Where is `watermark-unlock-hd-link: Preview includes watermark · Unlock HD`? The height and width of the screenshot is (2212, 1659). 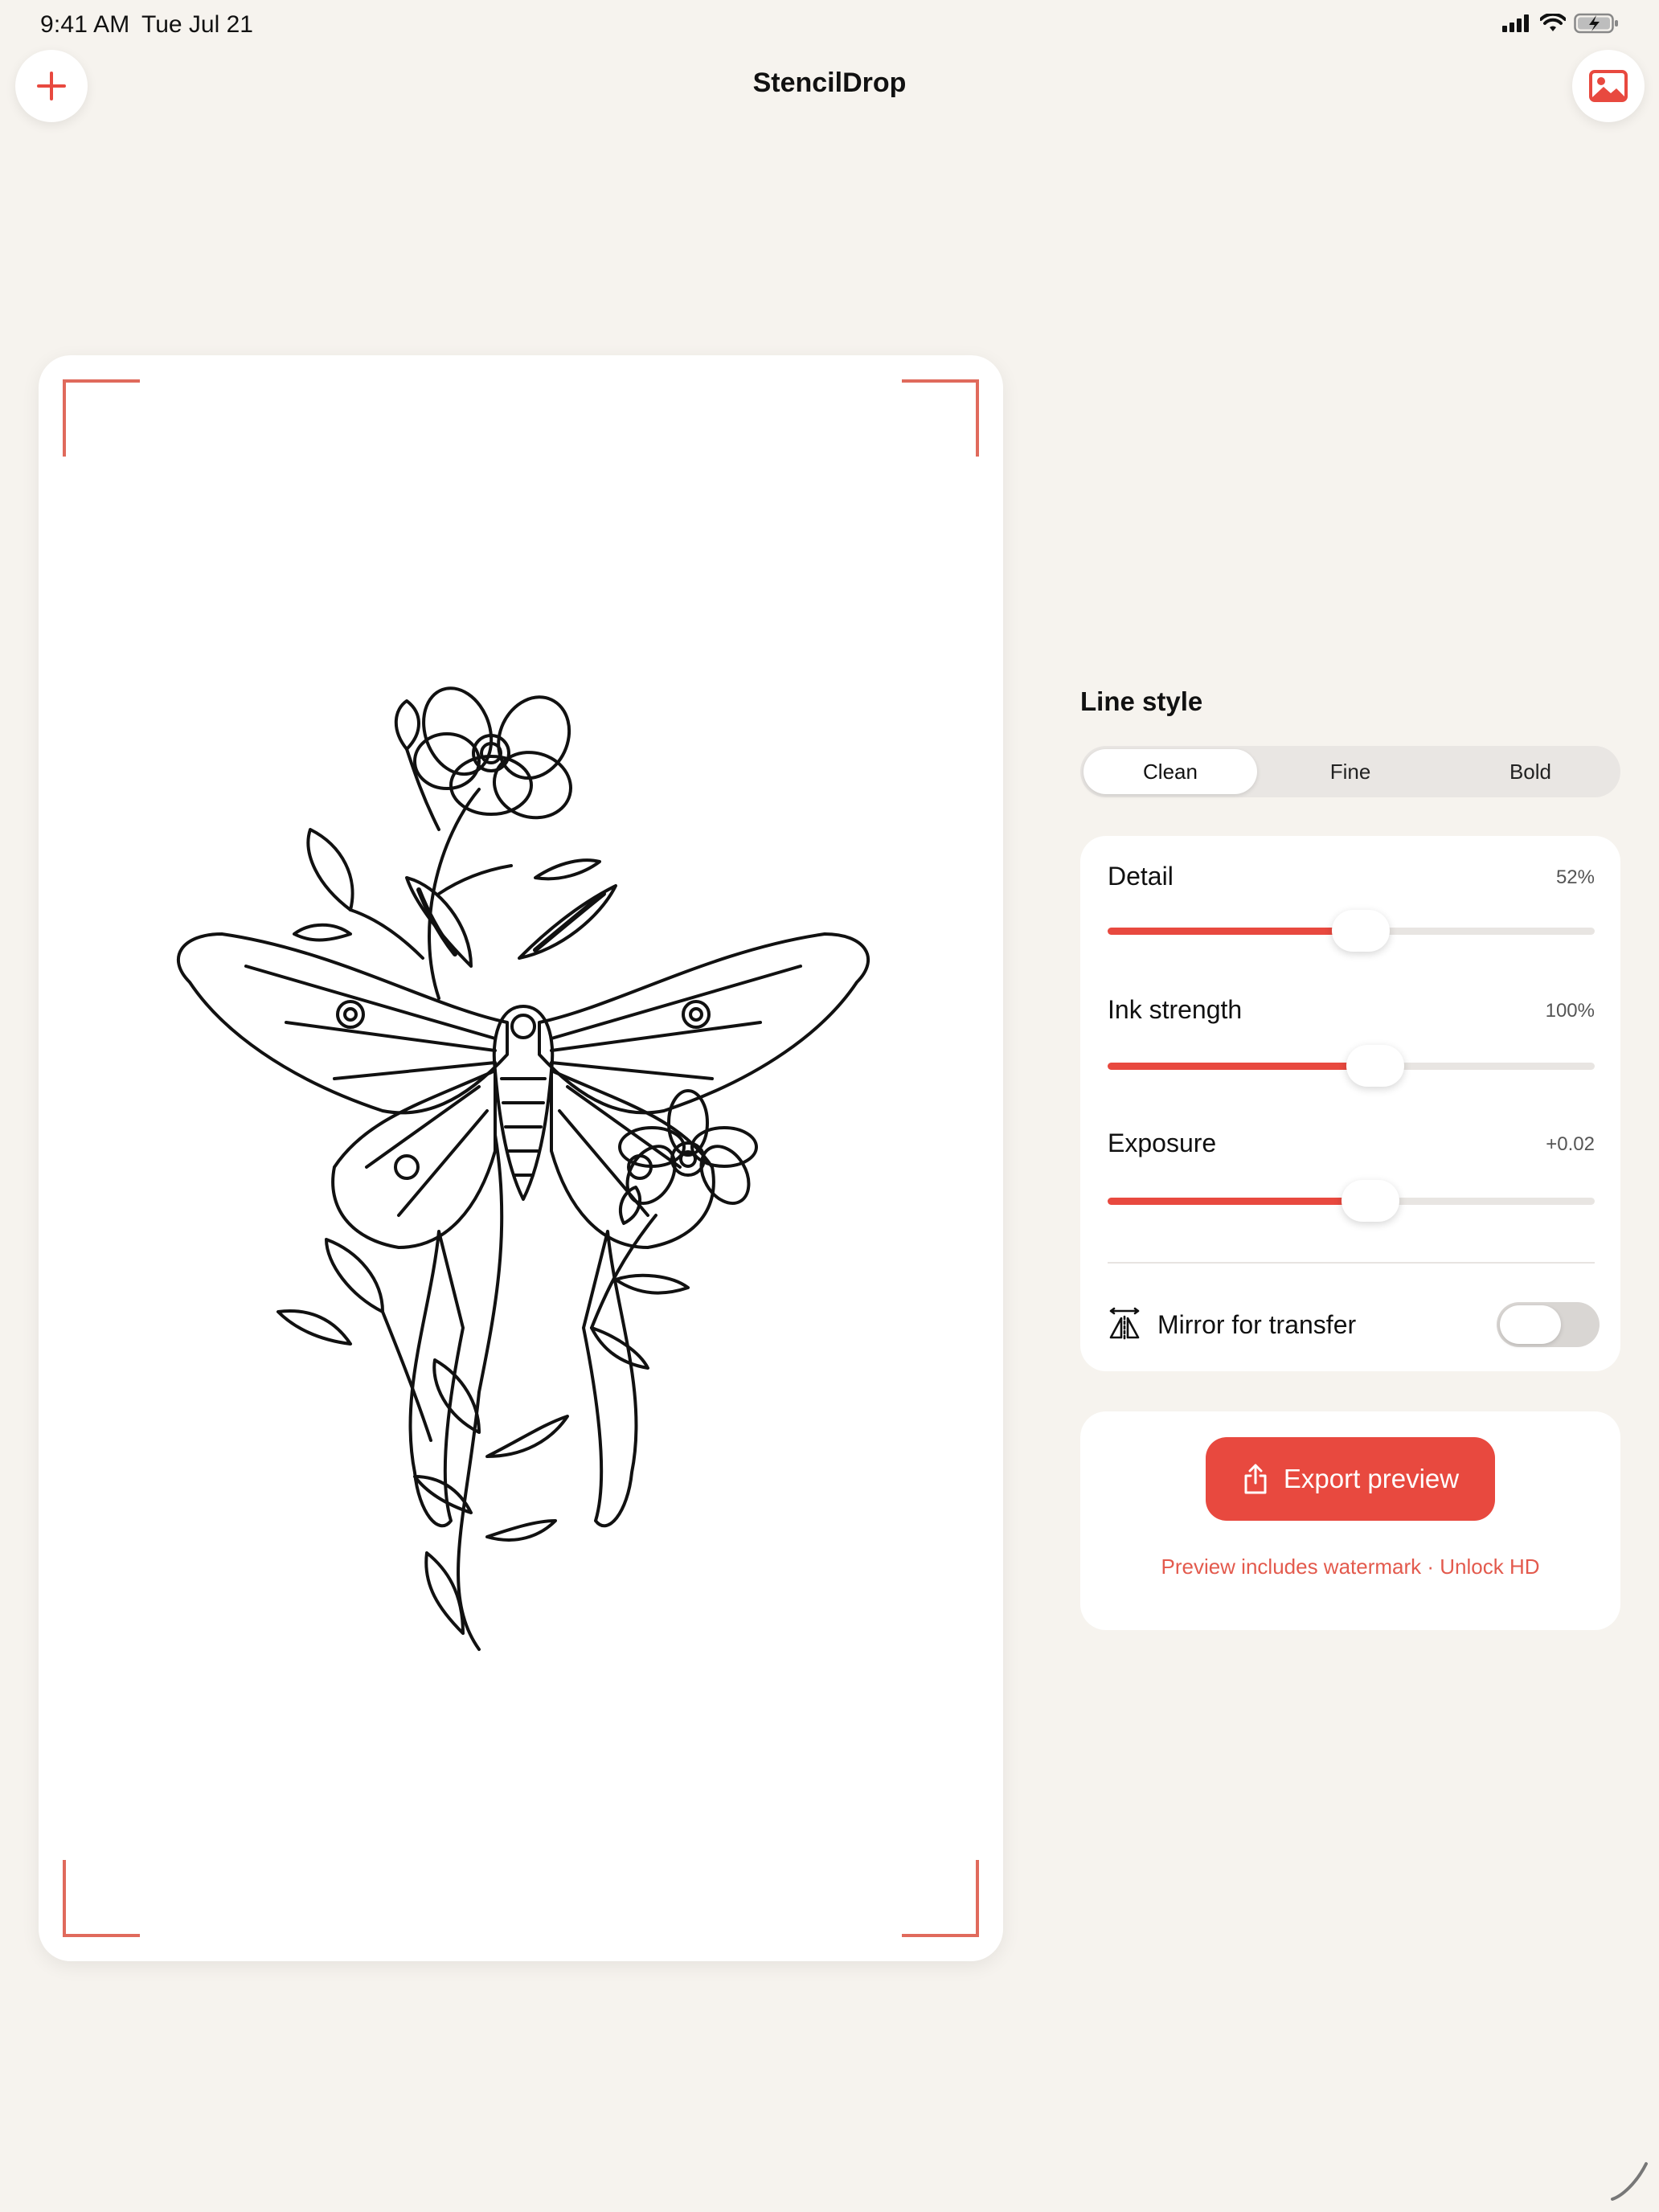 watermark-unlock-hd-link: Preview includes watermark · Unlock HD is located at coordinates (1350, 1567).